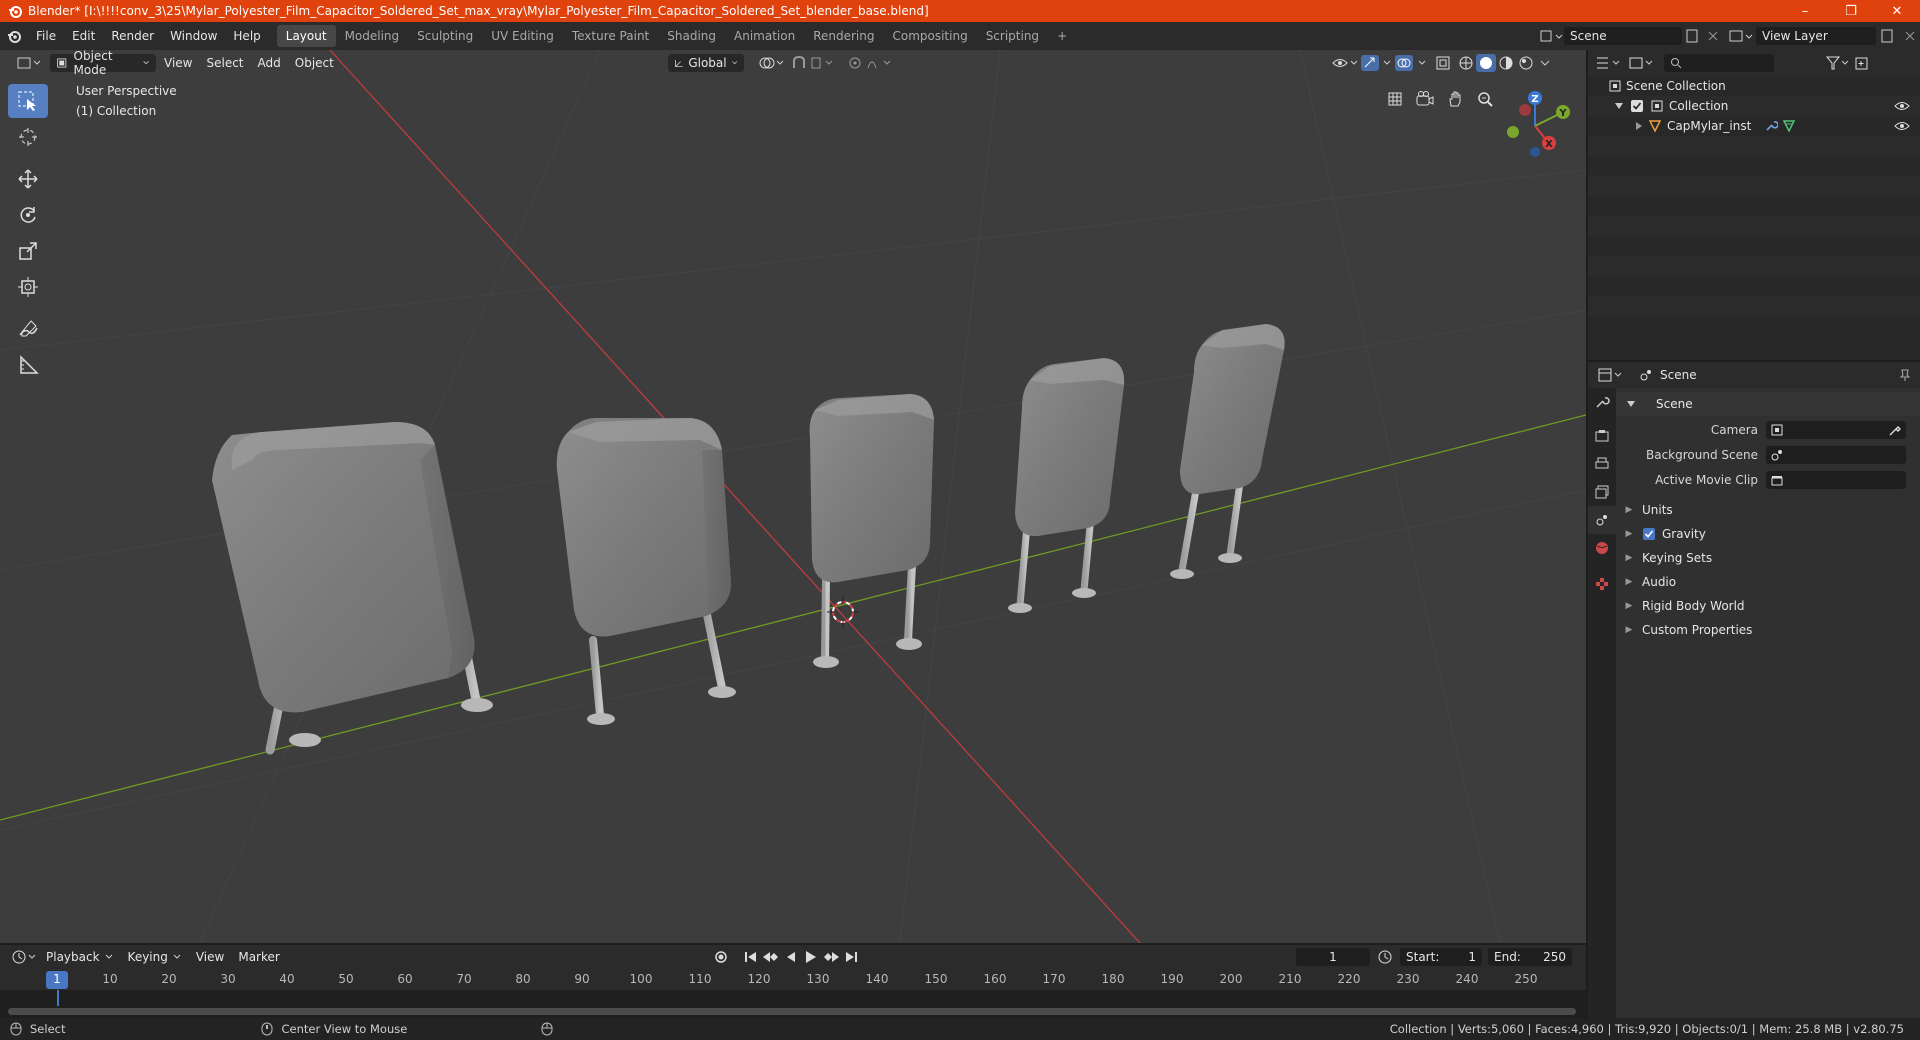  I want to click on scene-field: Scene, so click(1623, 36).